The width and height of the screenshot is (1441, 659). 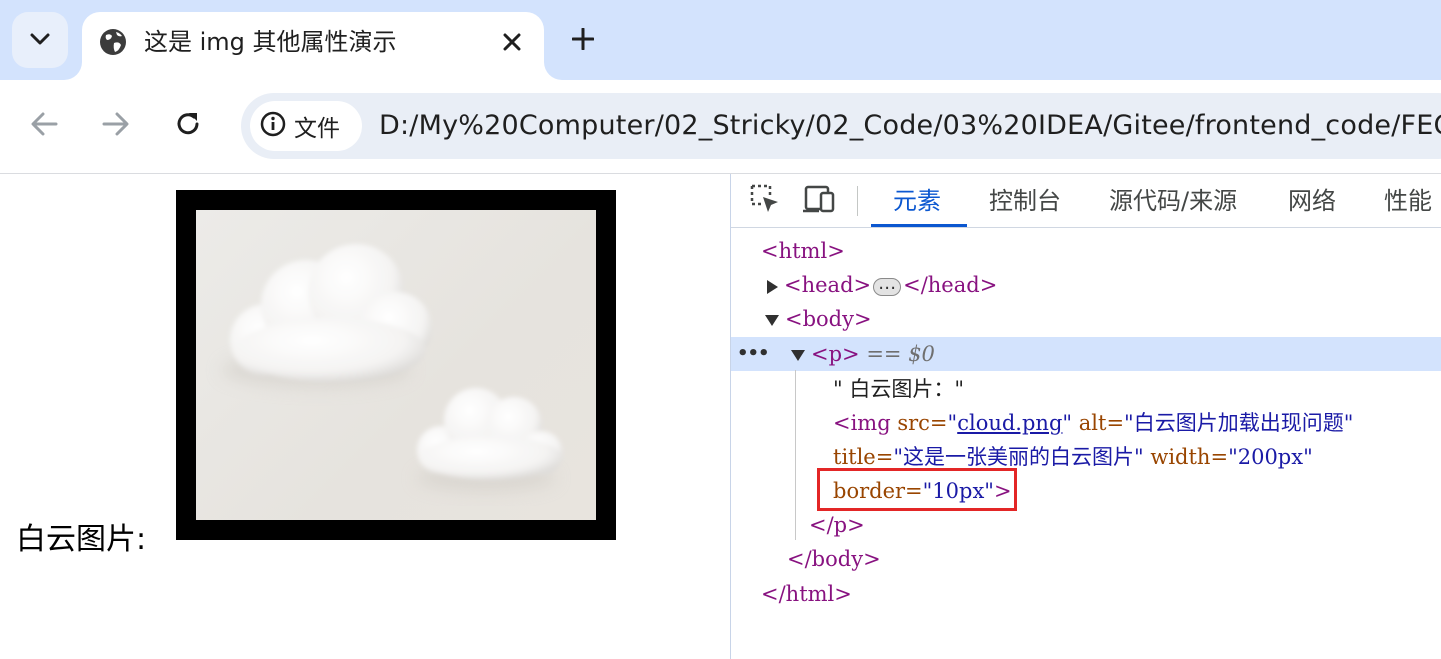 I want to click on reload-button, so click(x=188, y=126).